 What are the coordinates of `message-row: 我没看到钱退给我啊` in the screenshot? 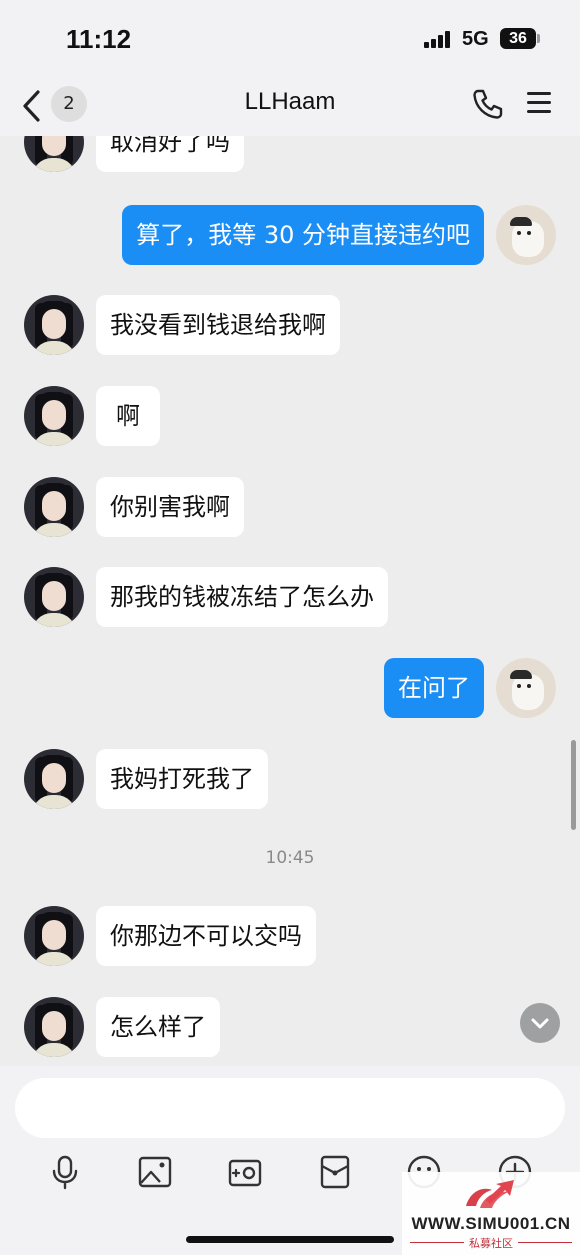 It's located at (290, 325).